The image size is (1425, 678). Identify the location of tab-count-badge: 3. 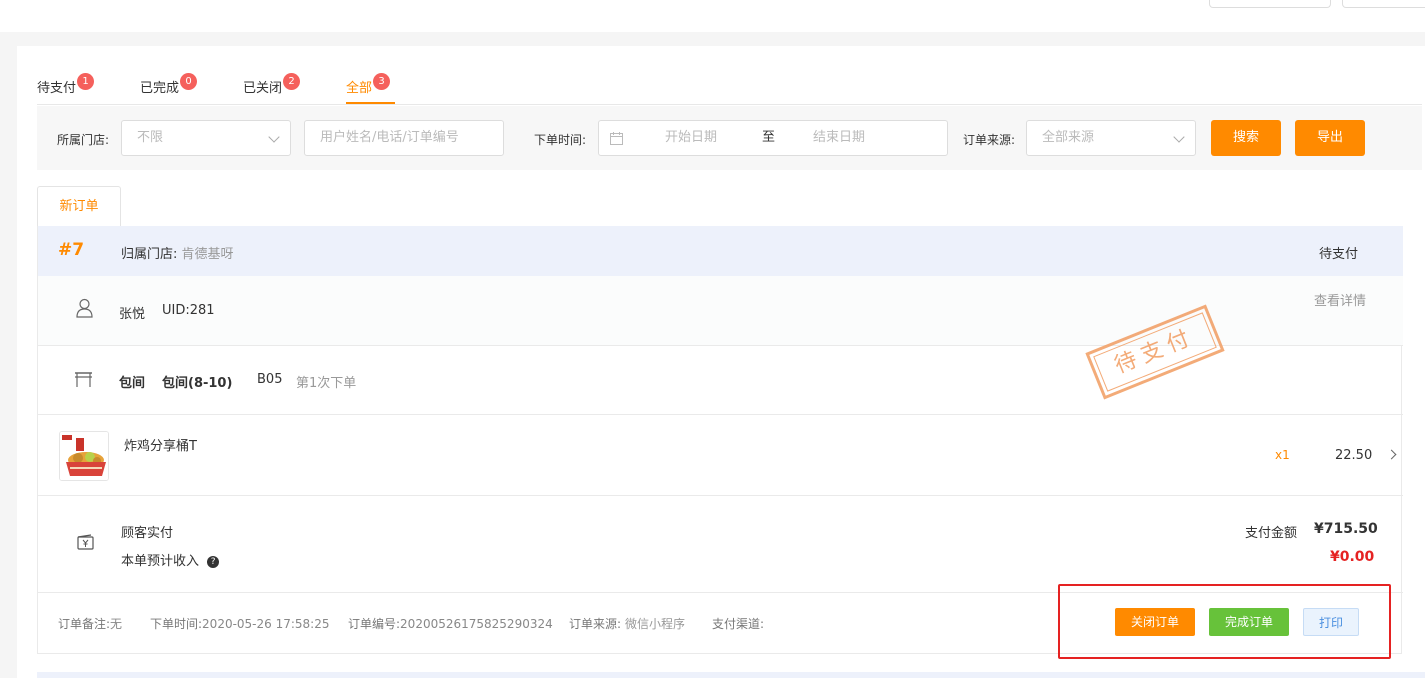
(382, 81).